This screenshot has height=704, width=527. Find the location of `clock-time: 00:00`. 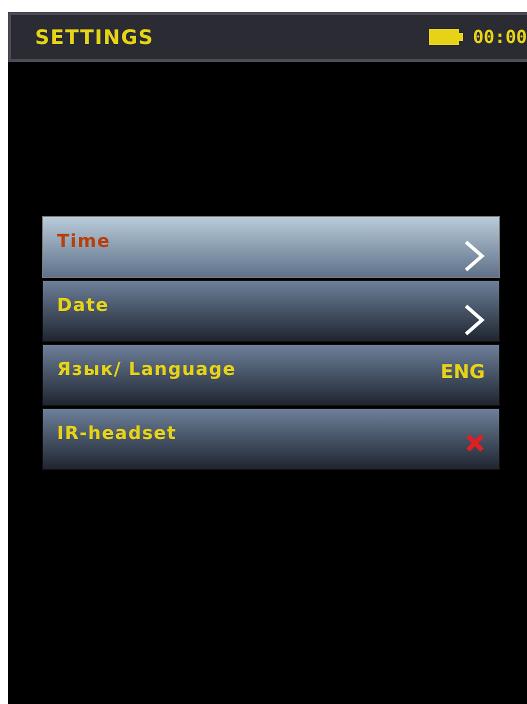

clock-time: 00:00 is located at coordinates (499, 37).